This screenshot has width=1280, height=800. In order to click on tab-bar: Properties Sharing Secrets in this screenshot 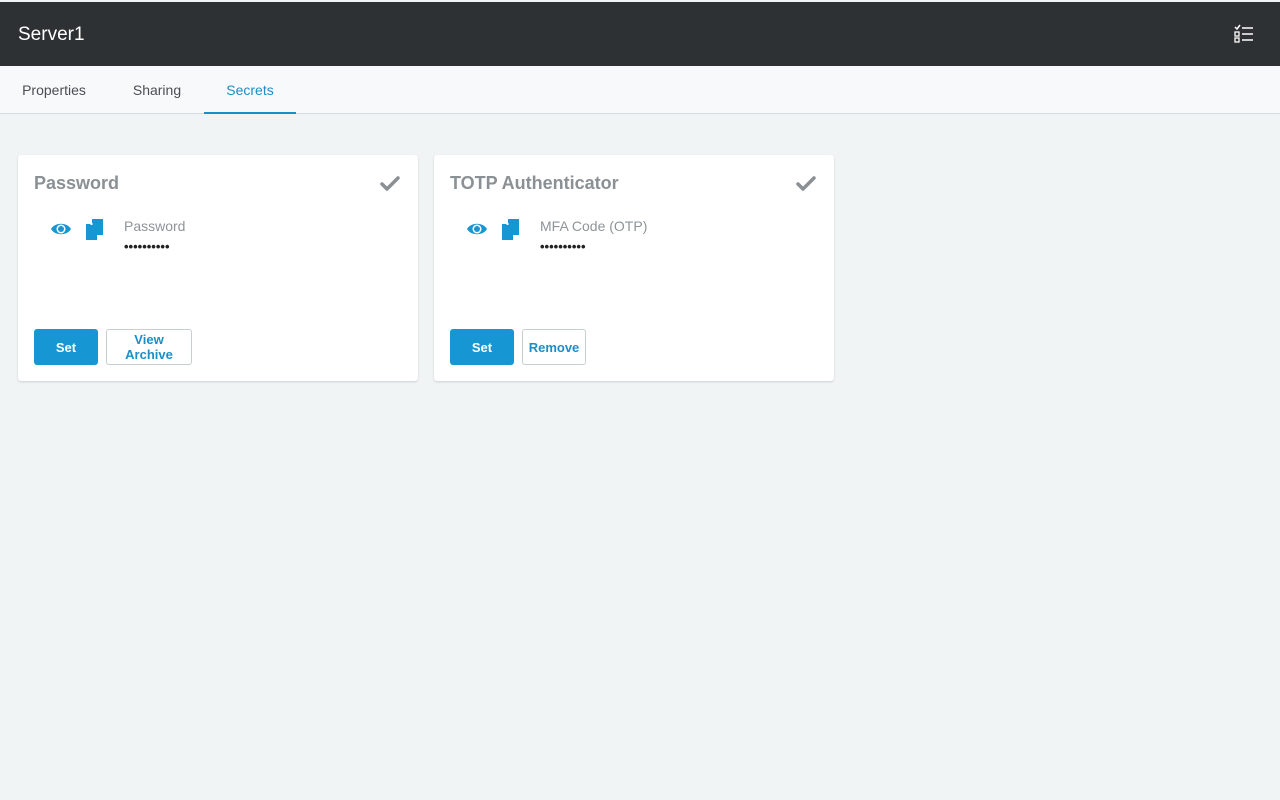, I will do `click(640, 90)`.